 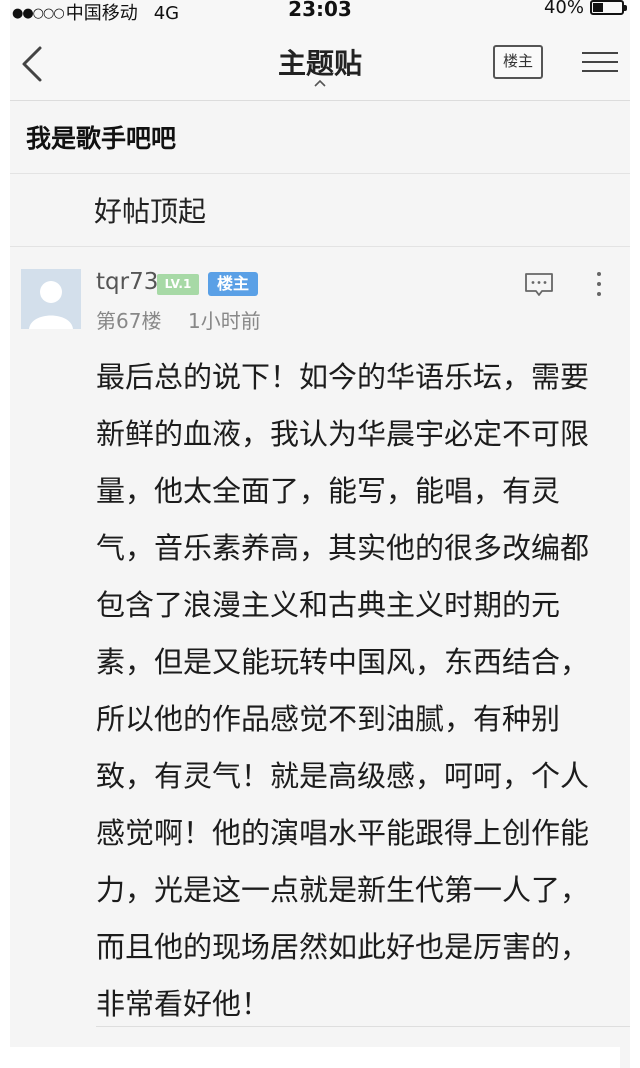 I want to click on default-avatar-icon, so click(x=51, y=299).